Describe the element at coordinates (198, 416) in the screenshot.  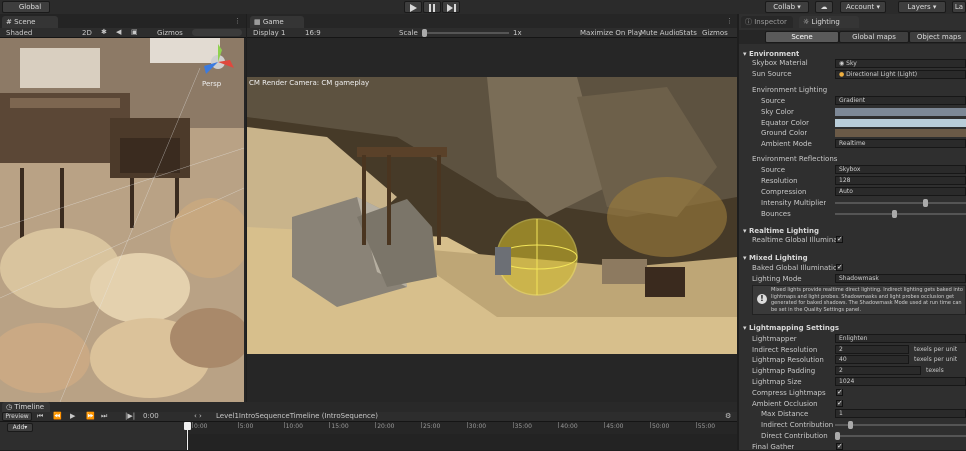
I see `prev-asset-icon: ‹ ›` at that location.